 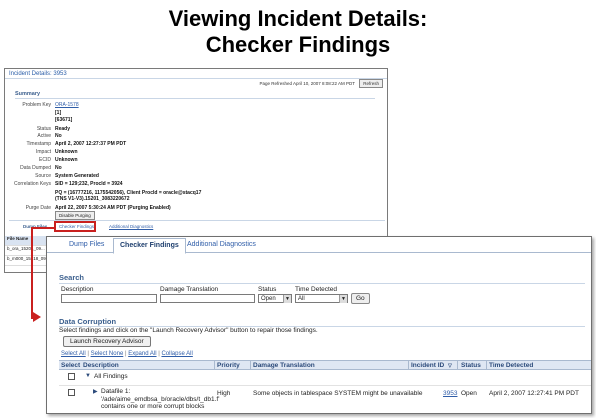 What do you see at coordinates (228, 365) in the screenshot?
I see `col-priority: Priority` at bounding box center [228, 365].